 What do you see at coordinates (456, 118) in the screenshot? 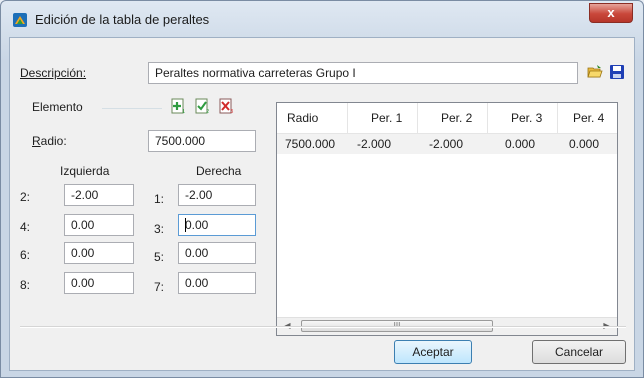
I see `column-header-per-2: Per. 2` at bounding box center [456, 118].